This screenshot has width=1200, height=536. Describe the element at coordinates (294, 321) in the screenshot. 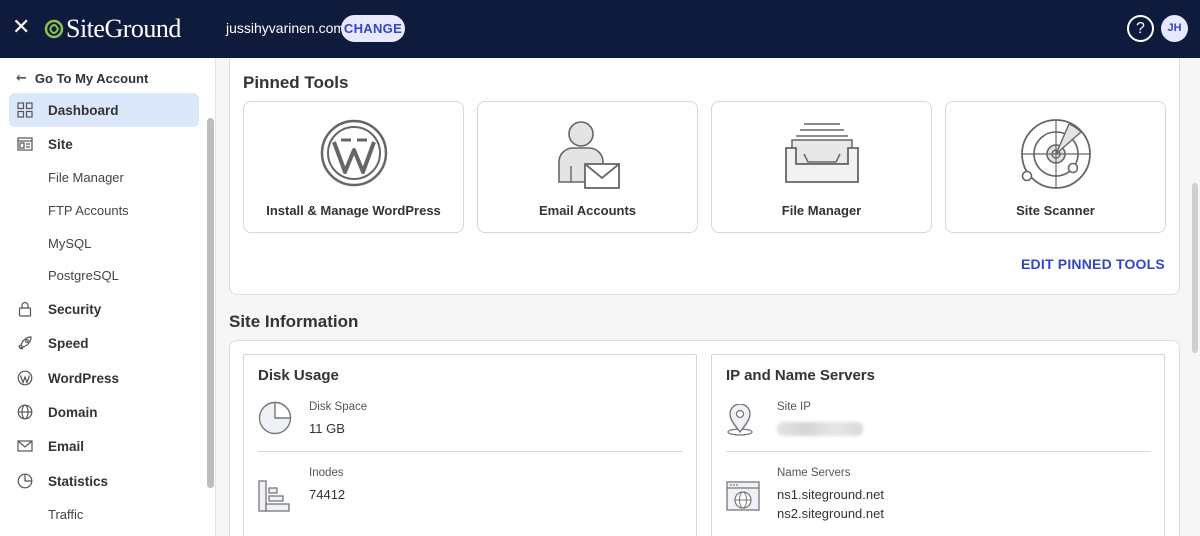

I see `site-information-title: Site Information` at that location.